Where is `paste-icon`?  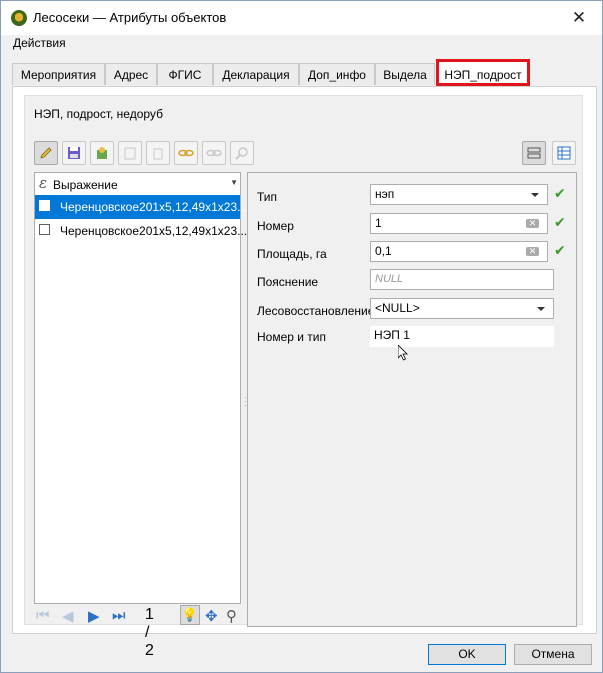
paste-icon is located at coordinates (130, 153).